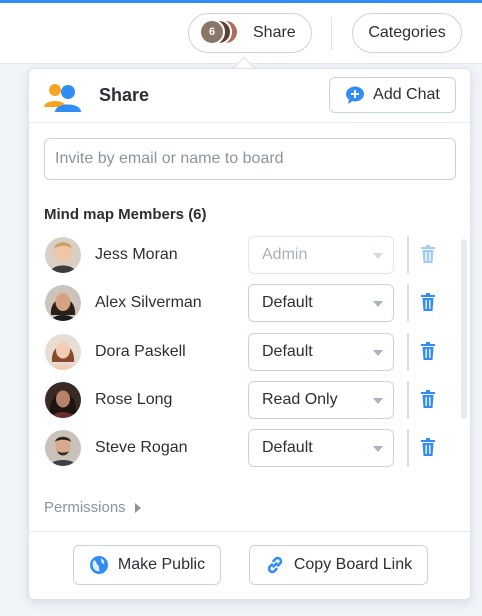 The width and height of the screenshot is (482, 616). I want to click on shared-users-avatars: 6, so click(219, 33).